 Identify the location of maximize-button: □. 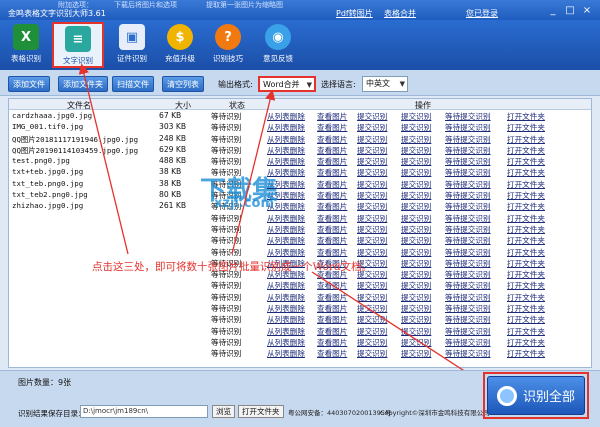
(570, 11).